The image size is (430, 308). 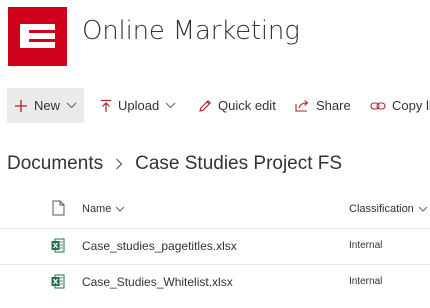 I want to click on site-title: Online Marketing, so click(x=191, y=31).